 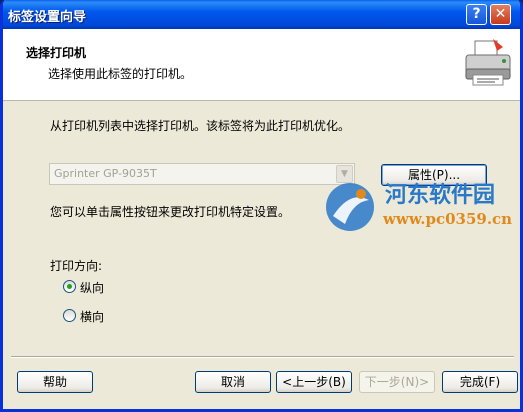 I want to click on help-title-button: ?, so click(x=476, y=14).